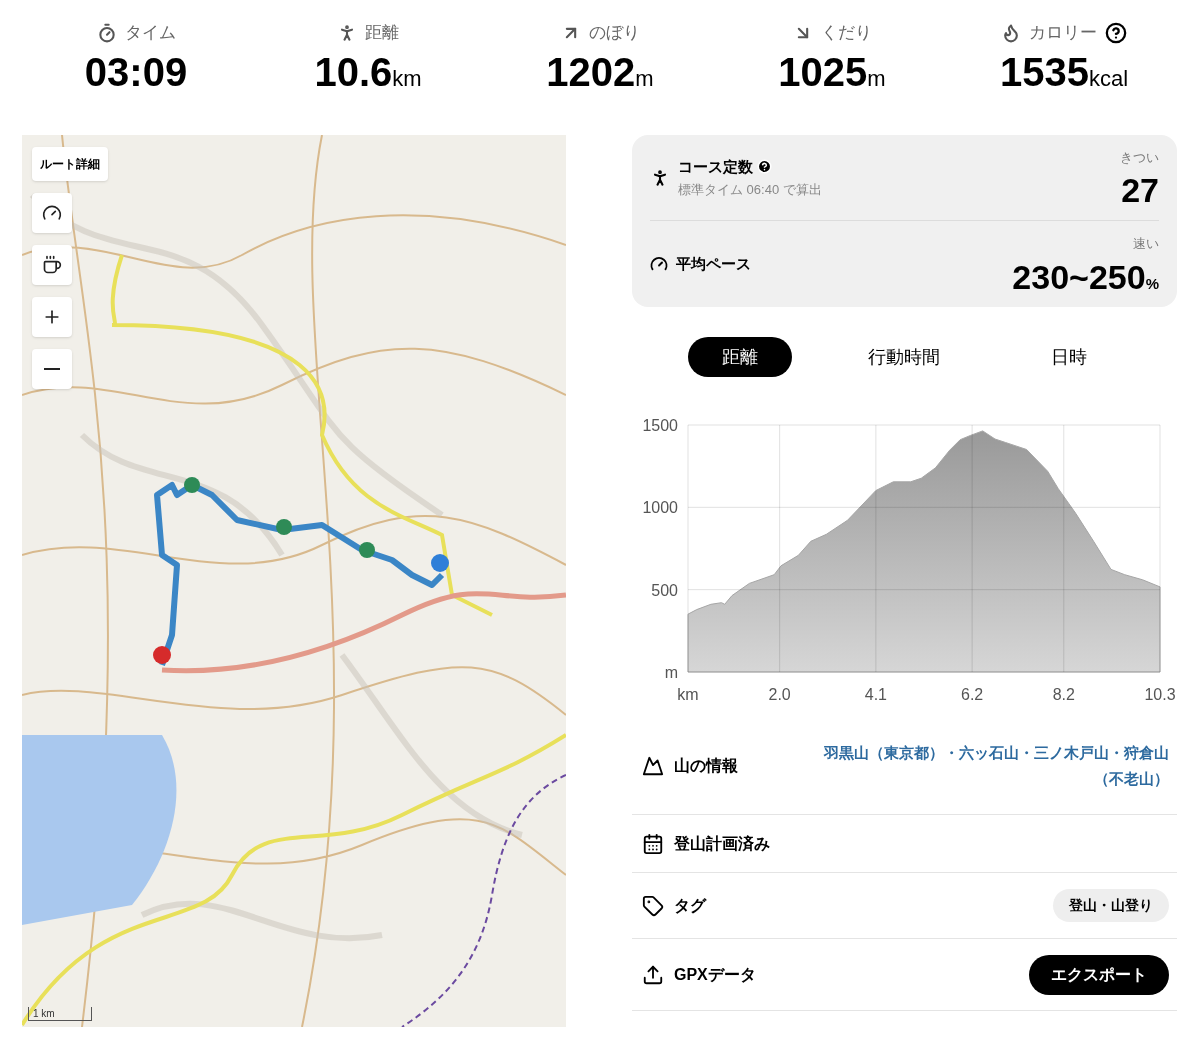  Describe the element at coordinates (1085, 276) in the screenshot. I see `average-pace-value: 230~250%` at that location.